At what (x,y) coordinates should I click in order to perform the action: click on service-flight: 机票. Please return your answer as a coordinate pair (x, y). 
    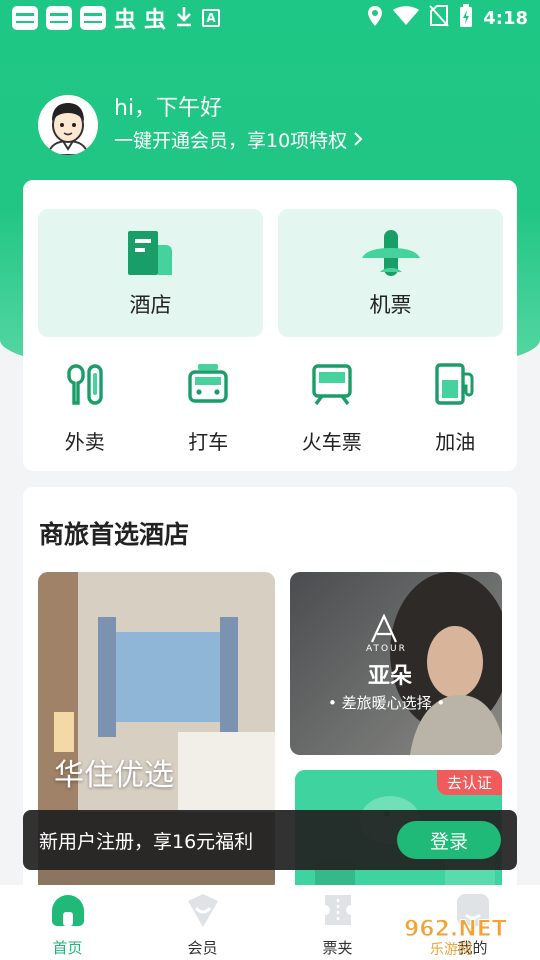
    Looking at the image, I should click on (390, 273).